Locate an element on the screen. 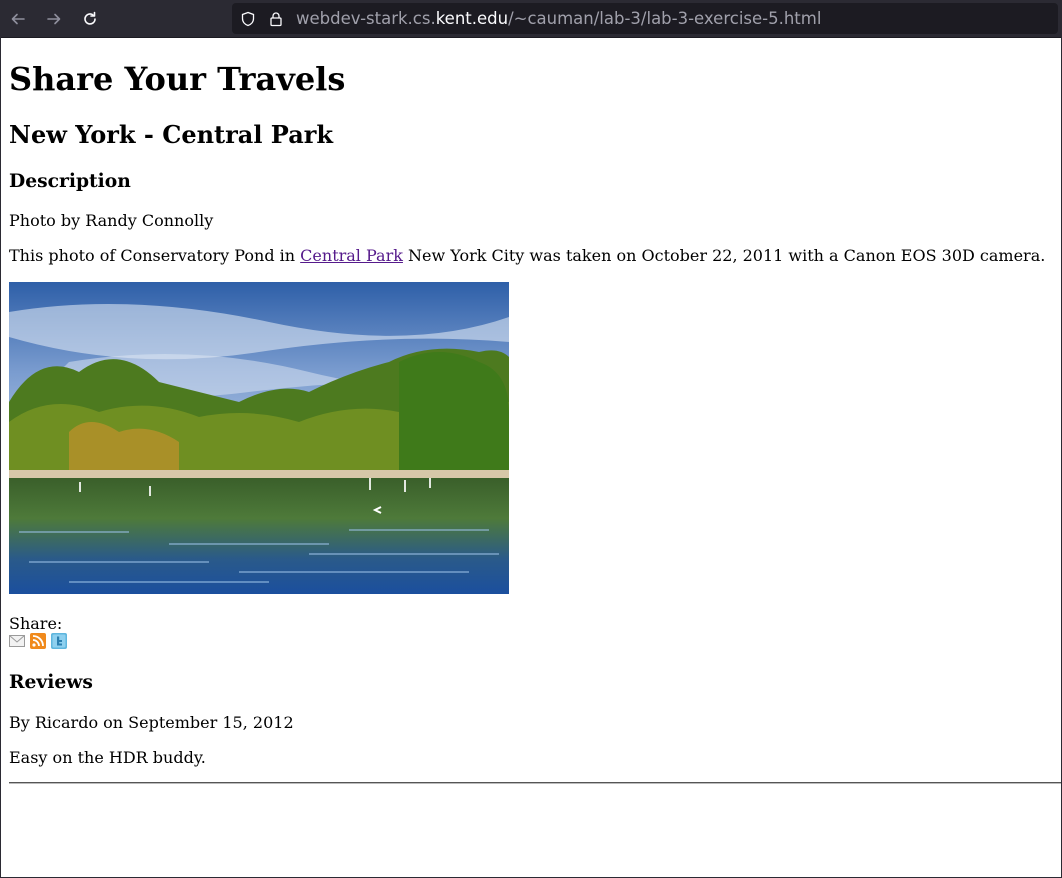 The height and width of the screenshot is (878, 1062). shield-icon is located at coordinates (248, 19).